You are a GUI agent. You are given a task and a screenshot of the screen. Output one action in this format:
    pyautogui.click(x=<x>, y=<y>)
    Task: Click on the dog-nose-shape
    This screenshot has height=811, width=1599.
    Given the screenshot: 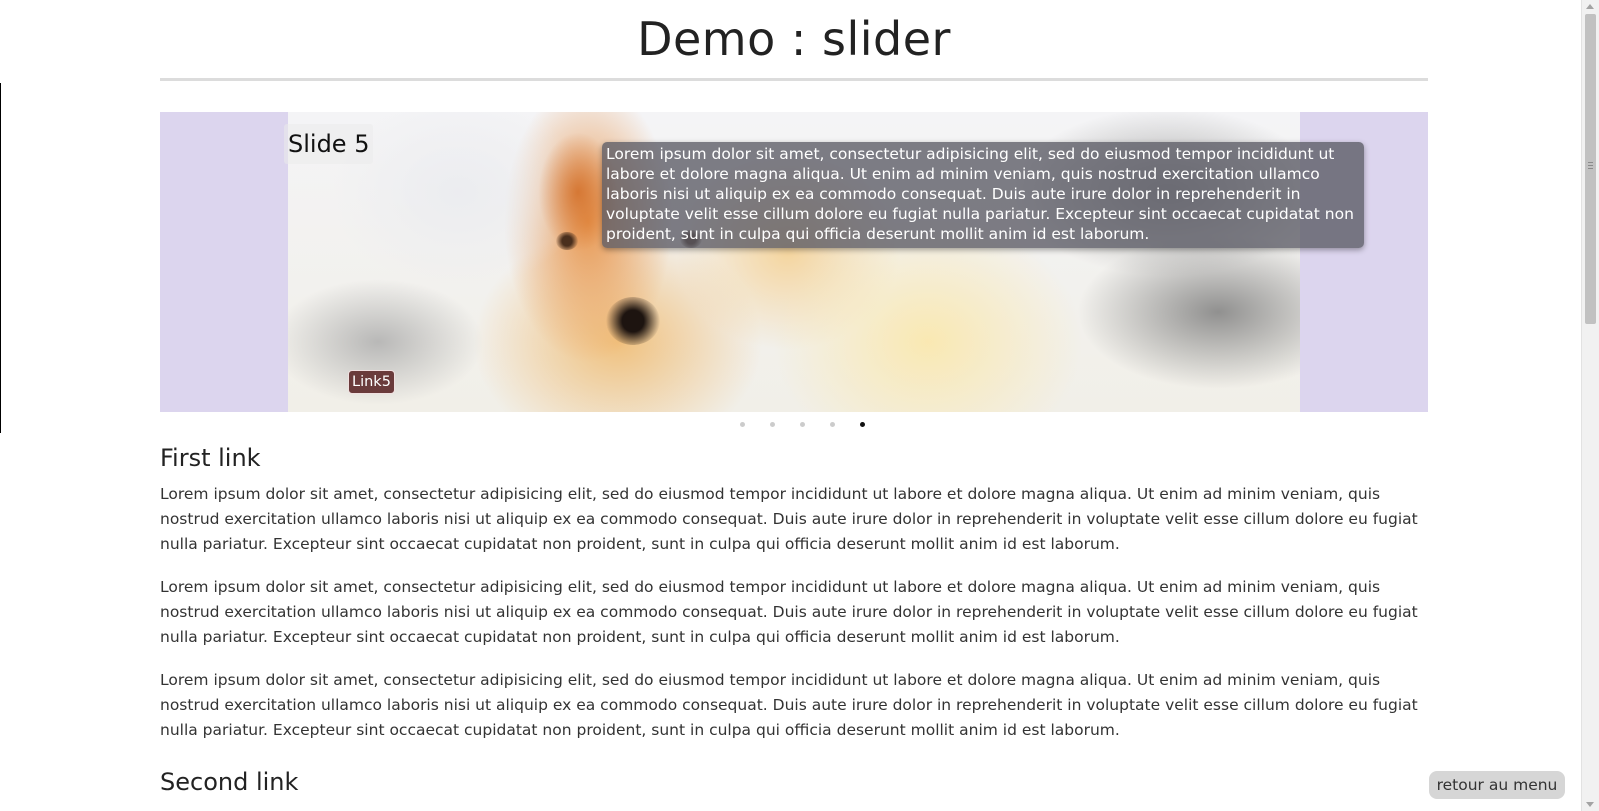 What is the action you would take?
    pyautogui.click(x=633, y=321)
    